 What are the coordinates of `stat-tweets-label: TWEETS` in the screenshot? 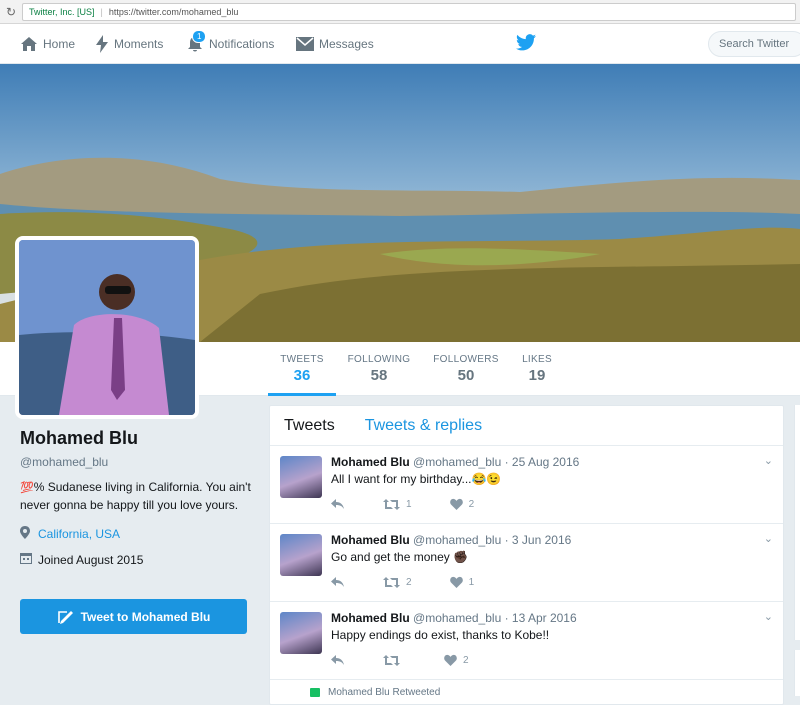 It's located at (302, 359).